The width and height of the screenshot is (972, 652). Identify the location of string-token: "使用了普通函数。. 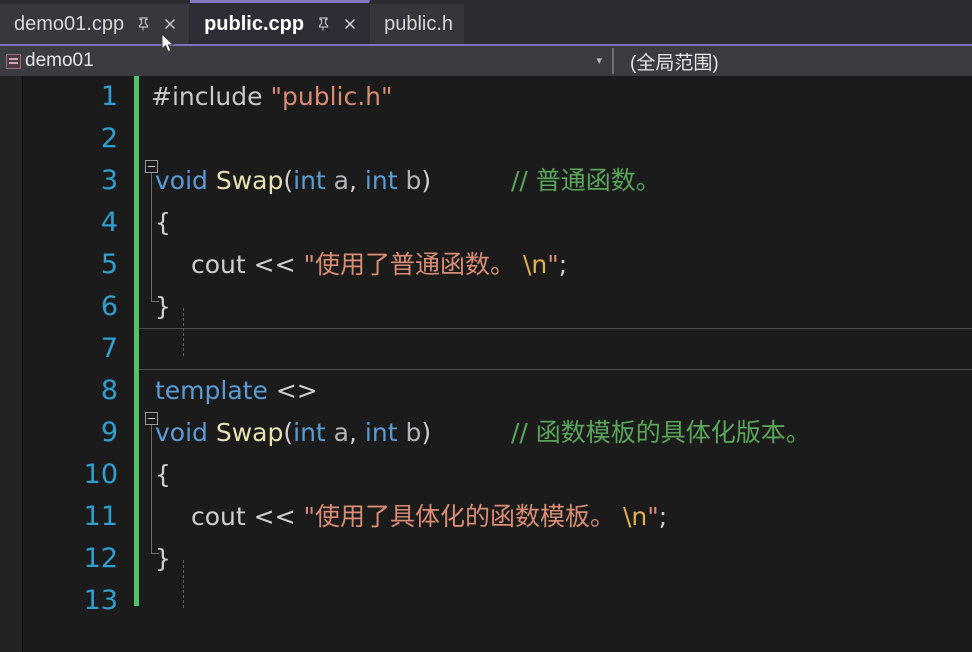
(413, 264).